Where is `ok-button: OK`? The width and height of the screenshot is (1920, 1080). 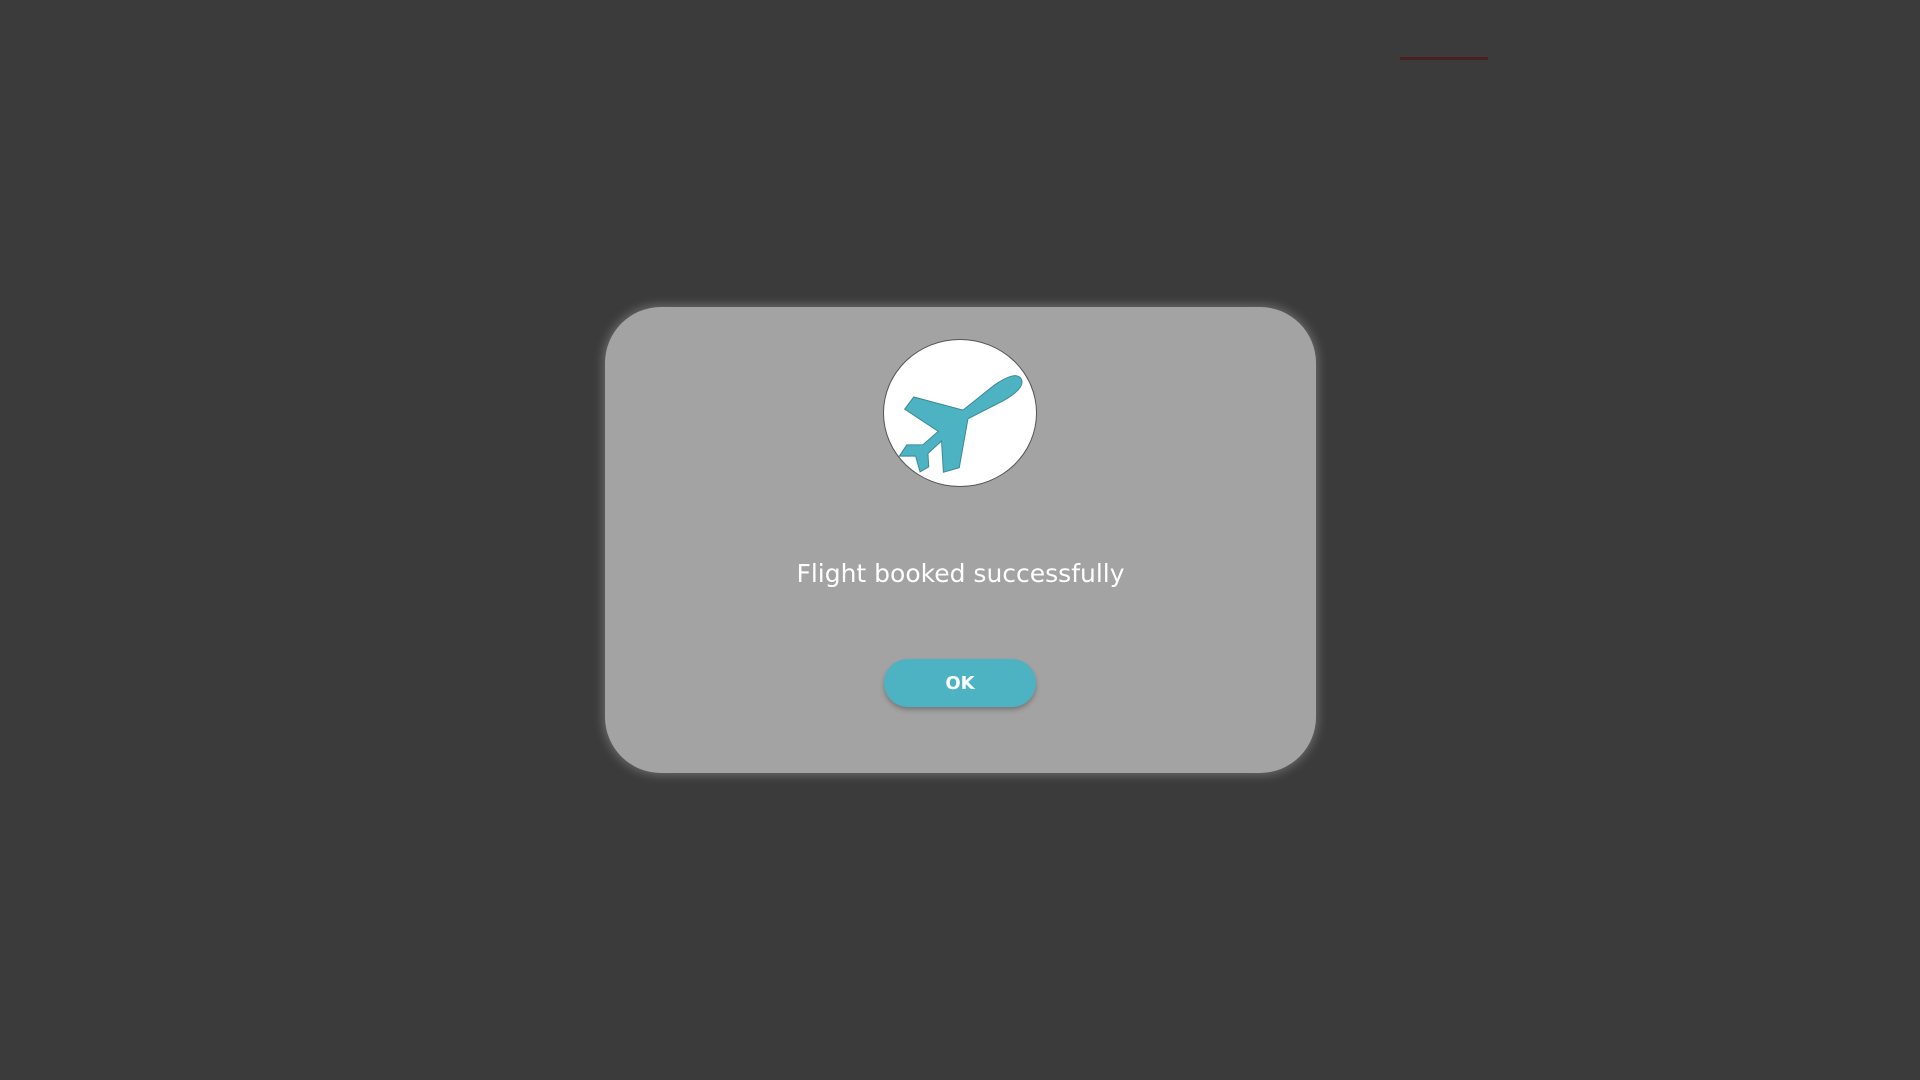
ok-button: OK is located at coordinates (960, 683).